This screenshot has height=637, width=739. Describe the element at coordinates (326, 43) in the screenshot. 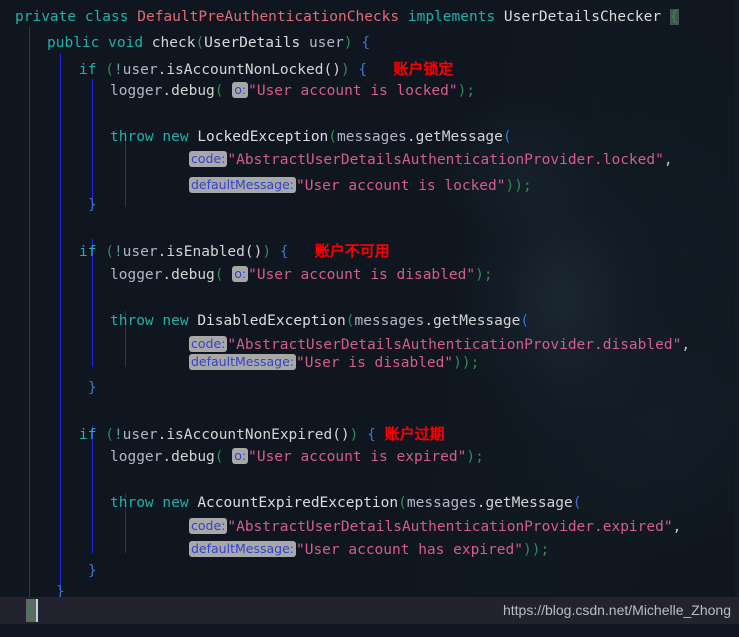

I see `token-param-name: user` at that location.